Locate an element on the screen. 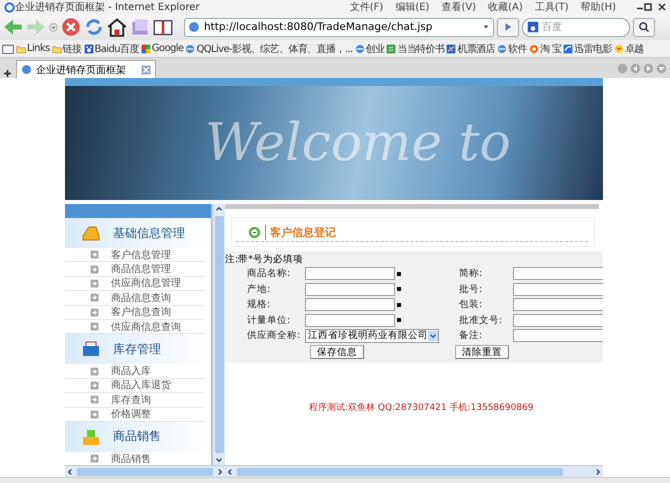  bookmark-link: 当当特价书 is located at coordinates (415, 49).